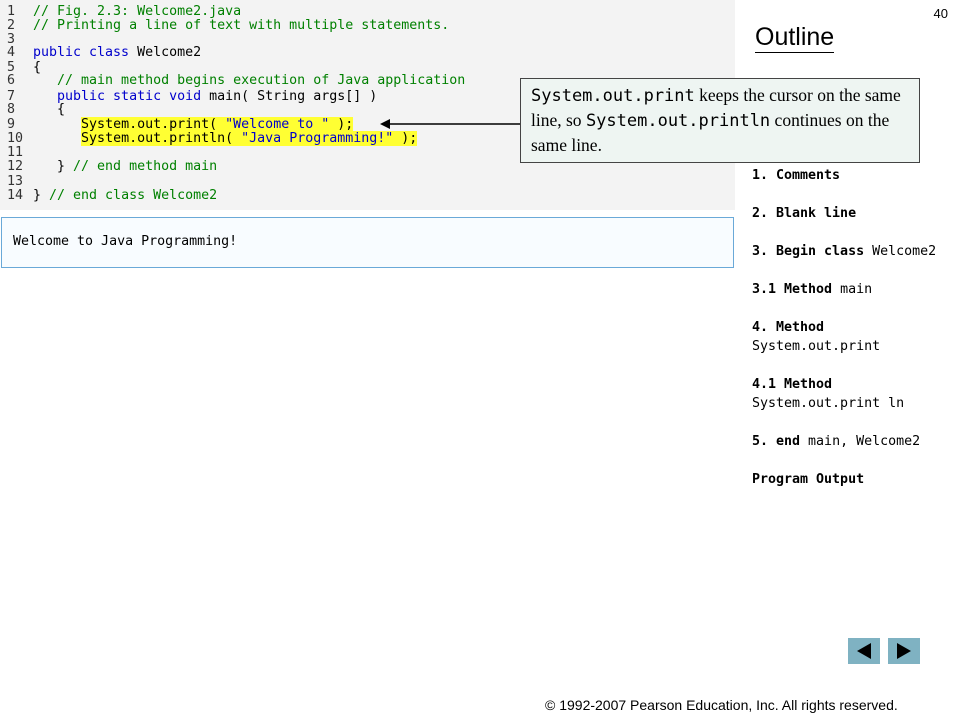  What do you see at coordinates (11, 80) in the screenshot?
I see `line-number: 6` at bounding box center [11, 80].